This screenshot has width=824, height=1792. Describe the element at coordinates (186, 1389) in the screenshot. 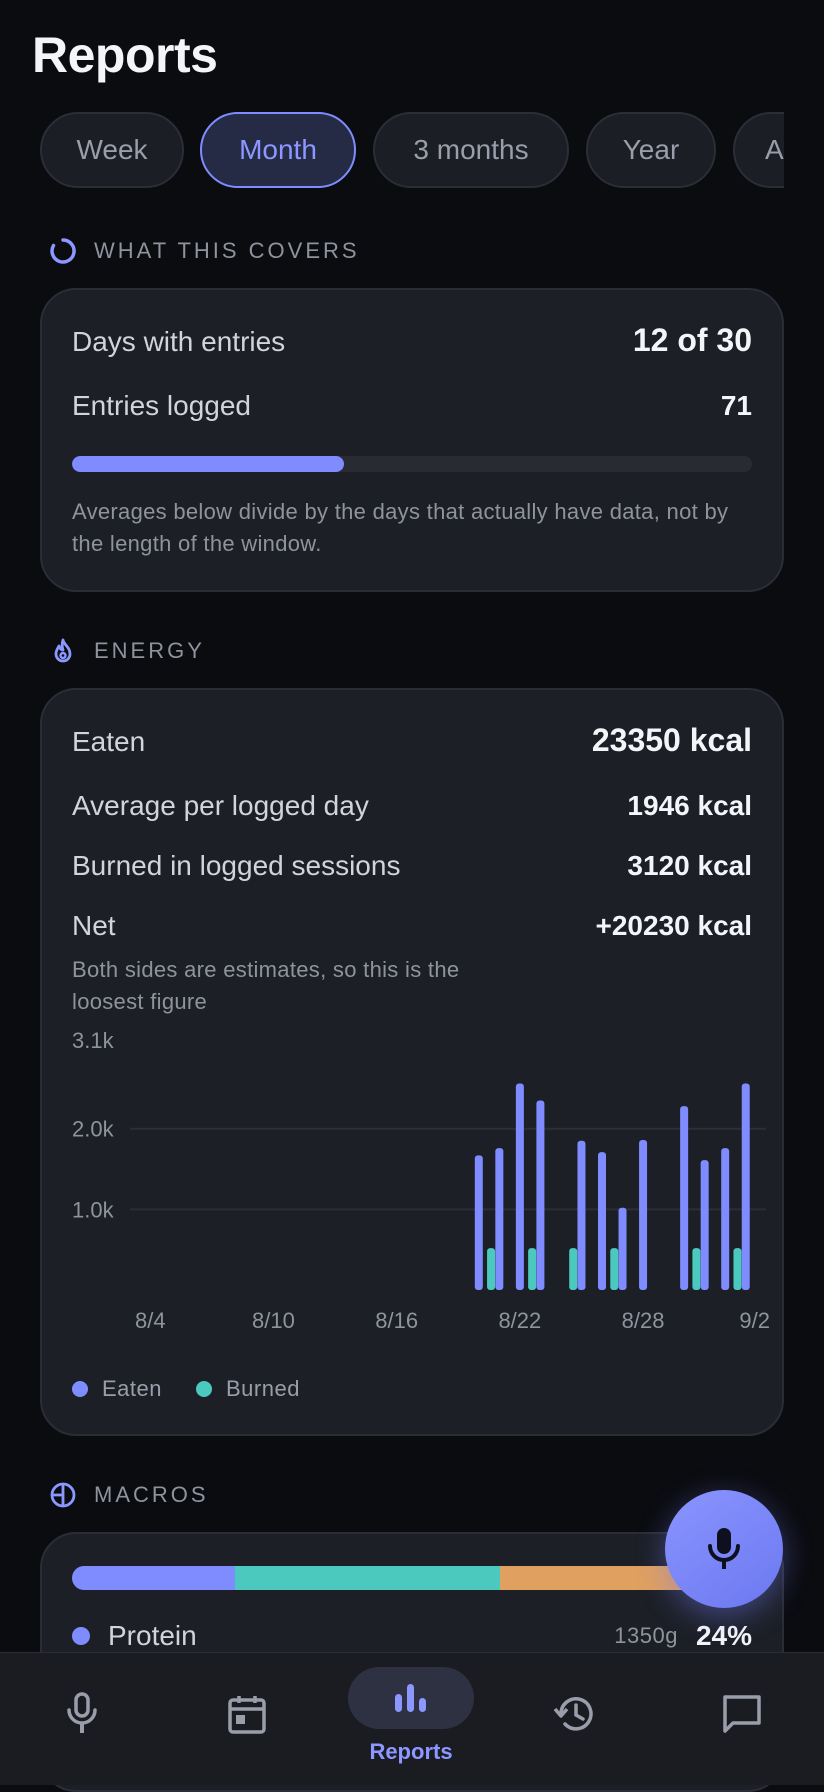

I see `chart-legend: Eaten Burned` at that location.